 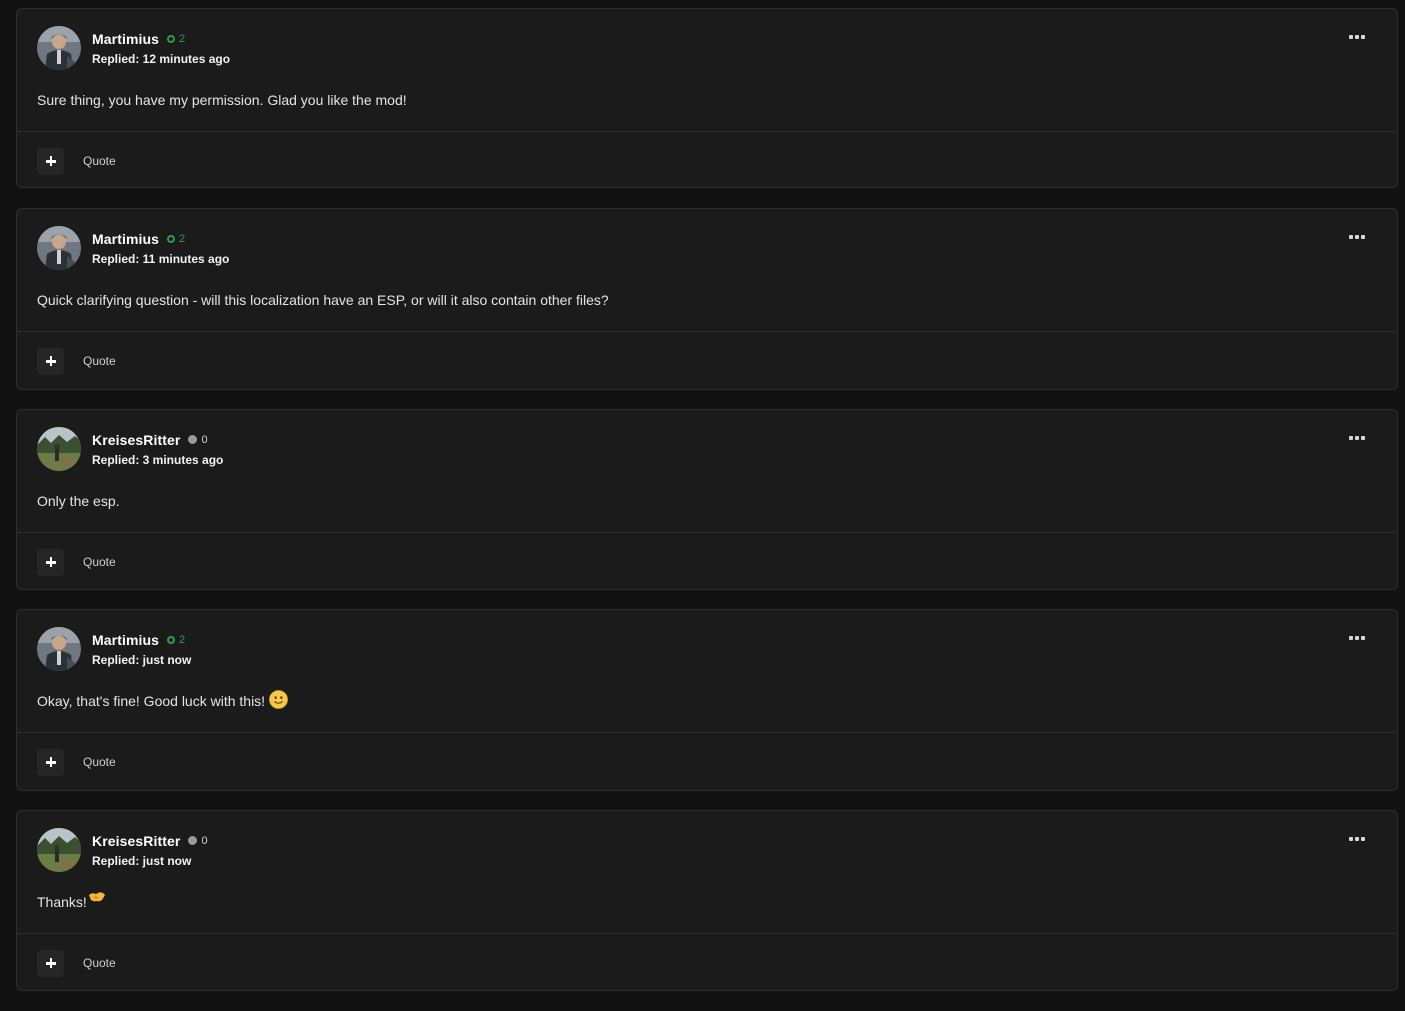 I want to click on comment-header: KreisesRitter 0 Replied: just now, so click(x=122, y=850).